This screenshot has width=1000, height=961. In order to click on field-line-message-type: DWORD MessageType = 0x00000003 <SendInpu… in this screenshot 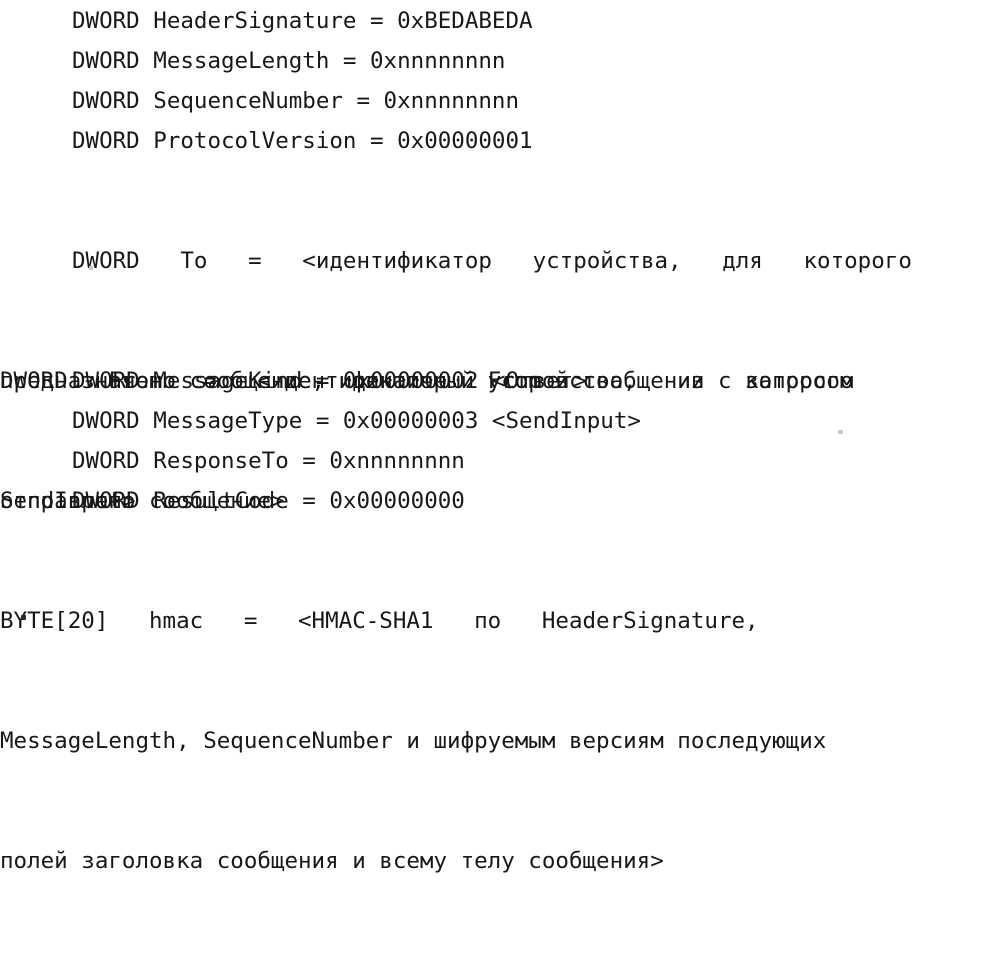, I will do `click(356, 421)`.